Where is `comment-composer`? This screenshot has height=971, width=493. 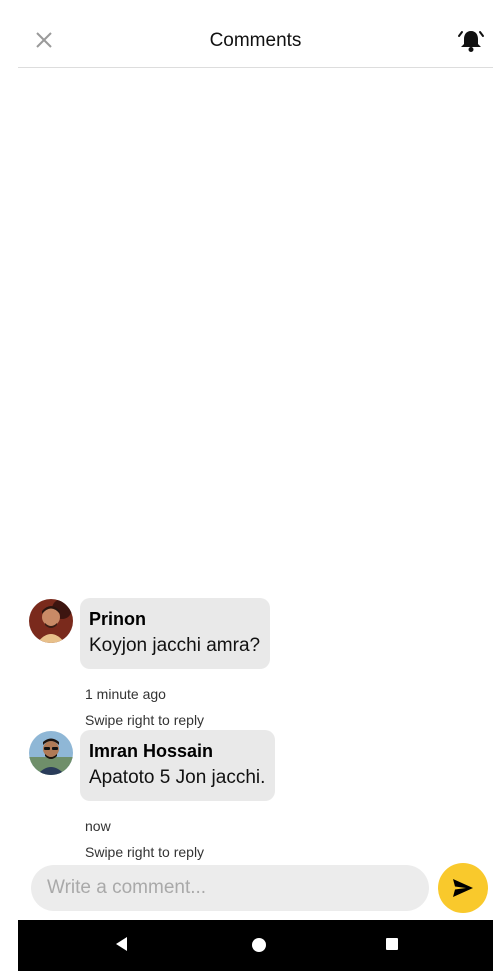
comment-composer is located at coordinates (255, 888).